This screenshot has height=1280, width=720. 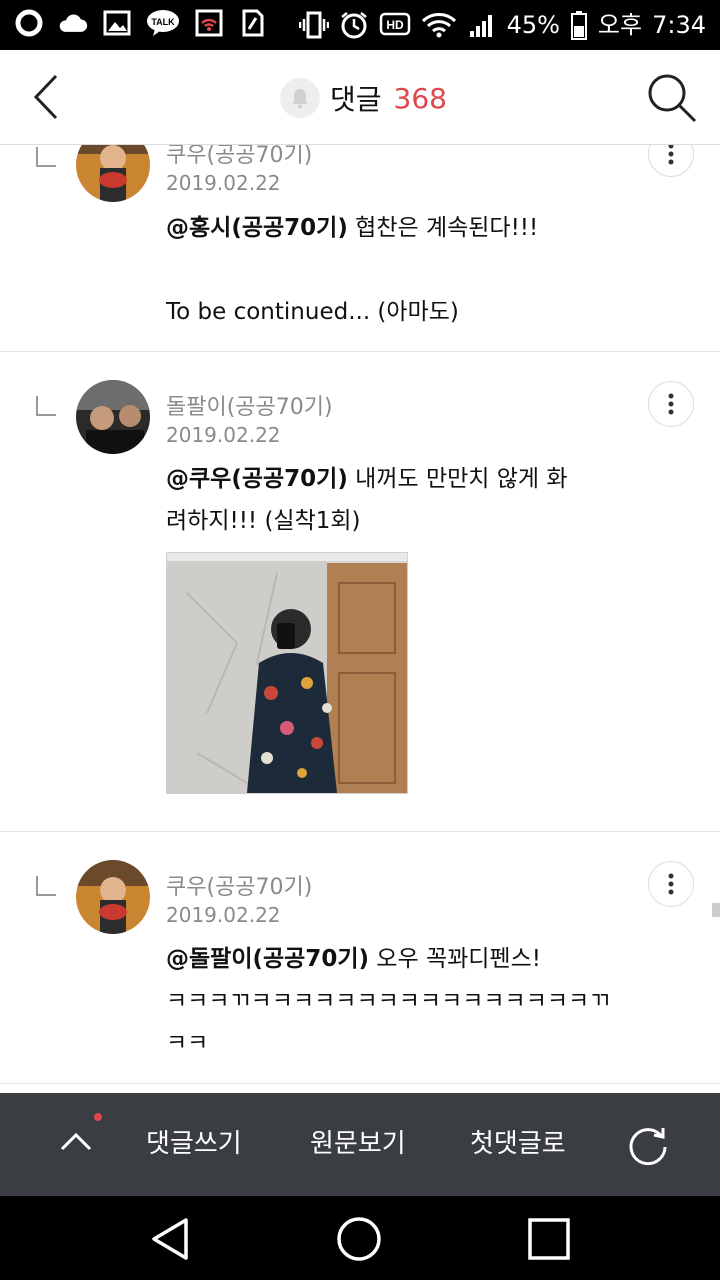 I want to click on header-title-group: 댓글 368, so click(x=363, y=98).